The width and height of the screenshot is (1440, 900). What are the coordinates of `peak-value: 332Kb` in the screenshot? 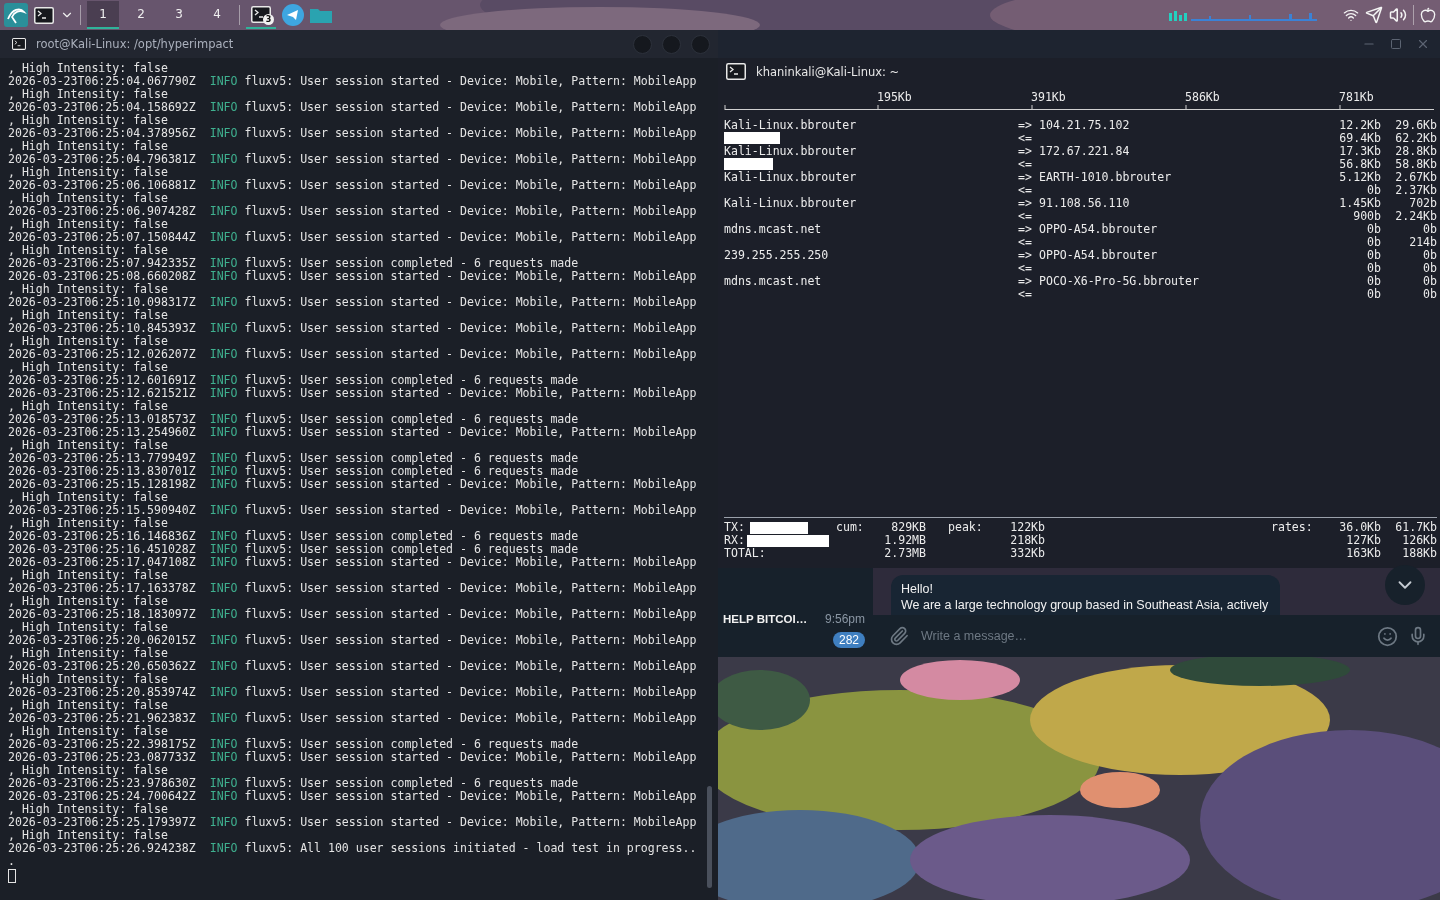 It's located at (1027, 553).